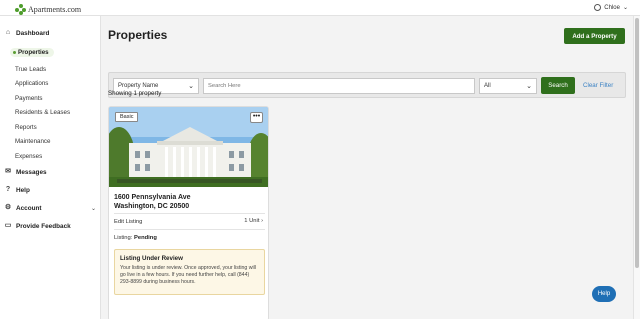 The height and width of the screenshot is (319, 640). I want to click on sidebar-item-help: ? Help, so click(17, 190).